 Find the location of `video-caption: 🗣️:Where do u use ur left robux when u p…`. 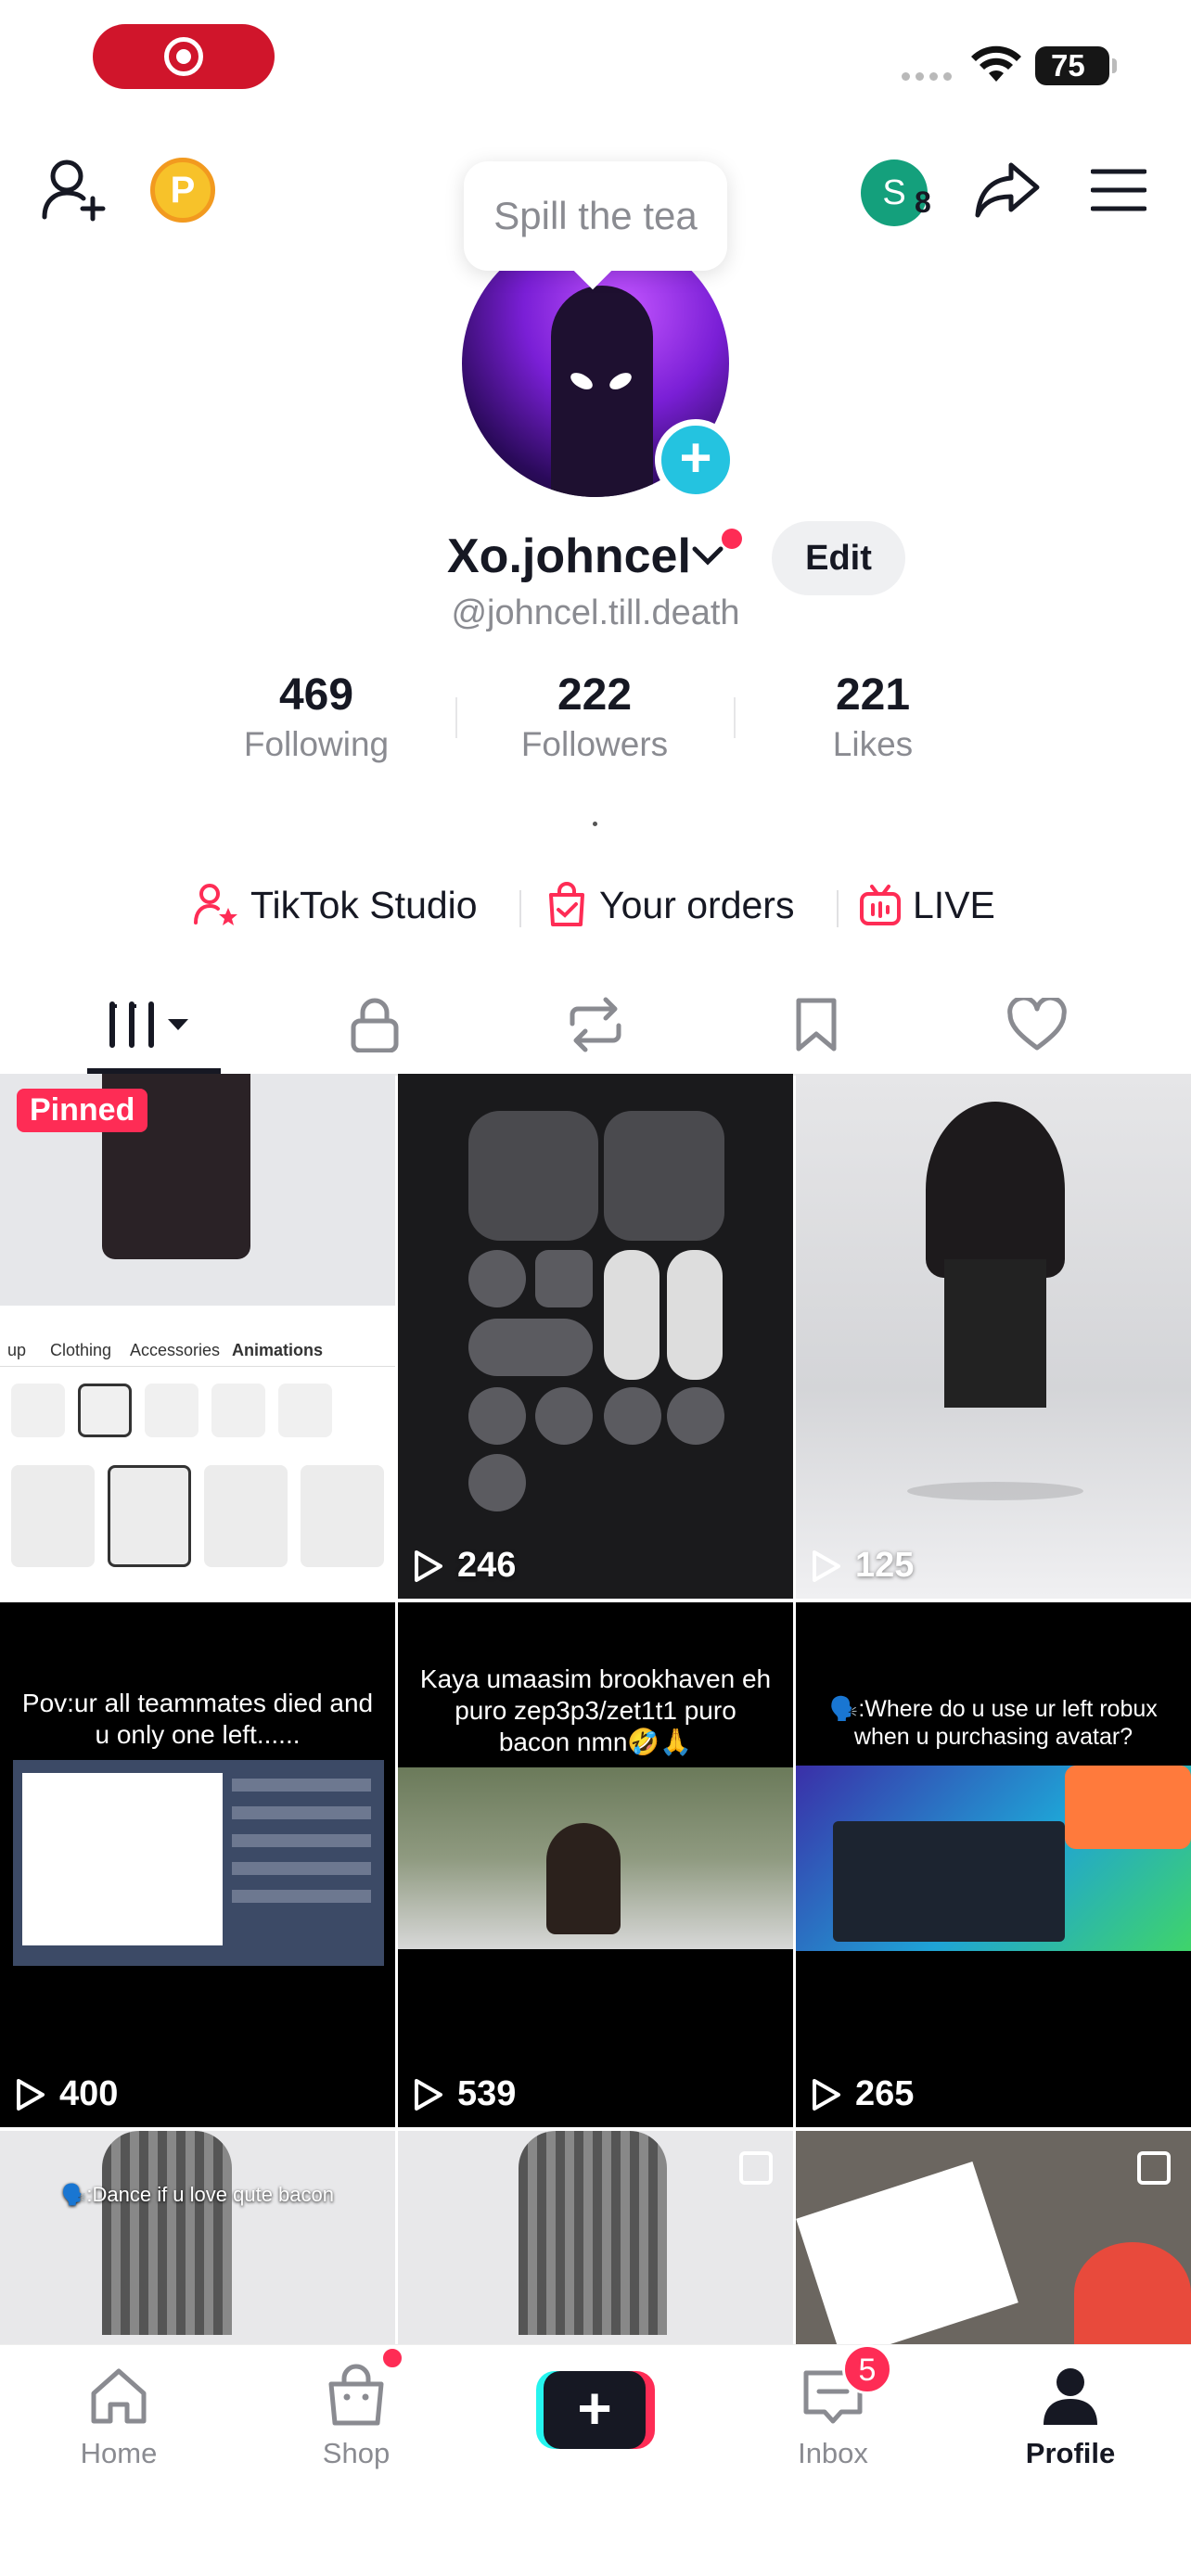

video-caption: 🗣️:Where do u use ur left robux when u p… is located at coordinates (993, 1723).